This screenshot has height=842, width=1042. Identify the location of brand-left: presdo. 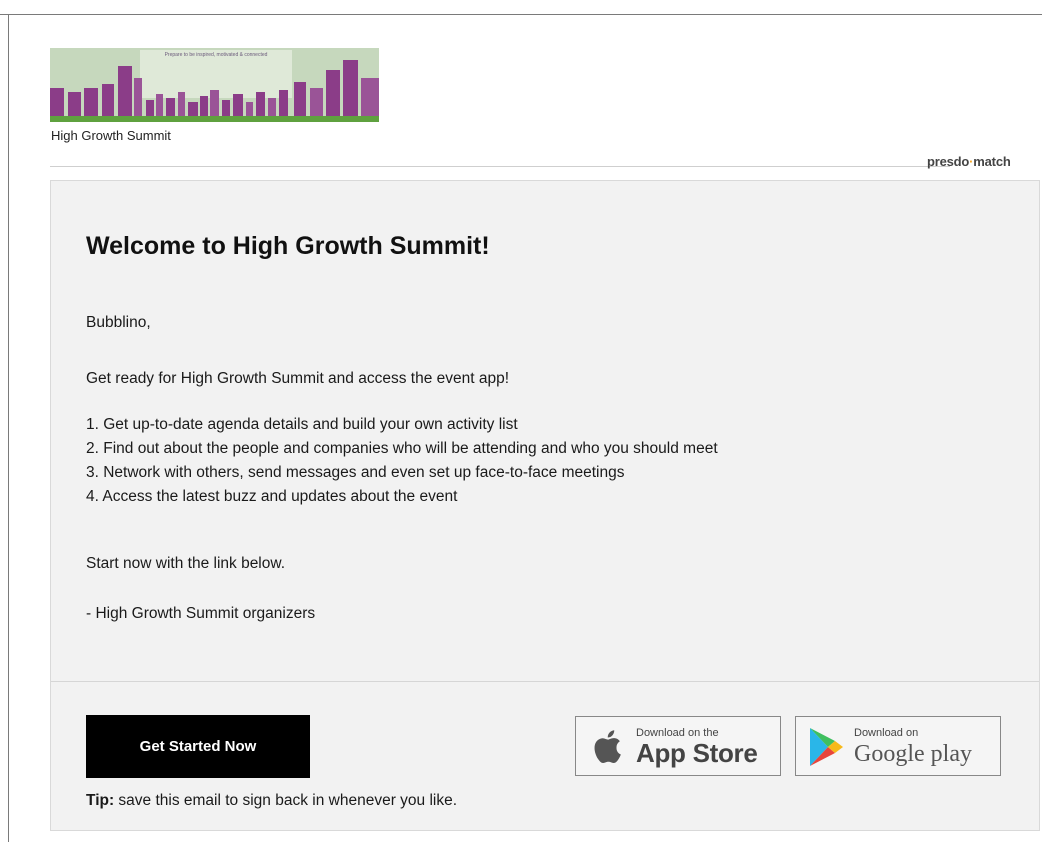
(948, 161).